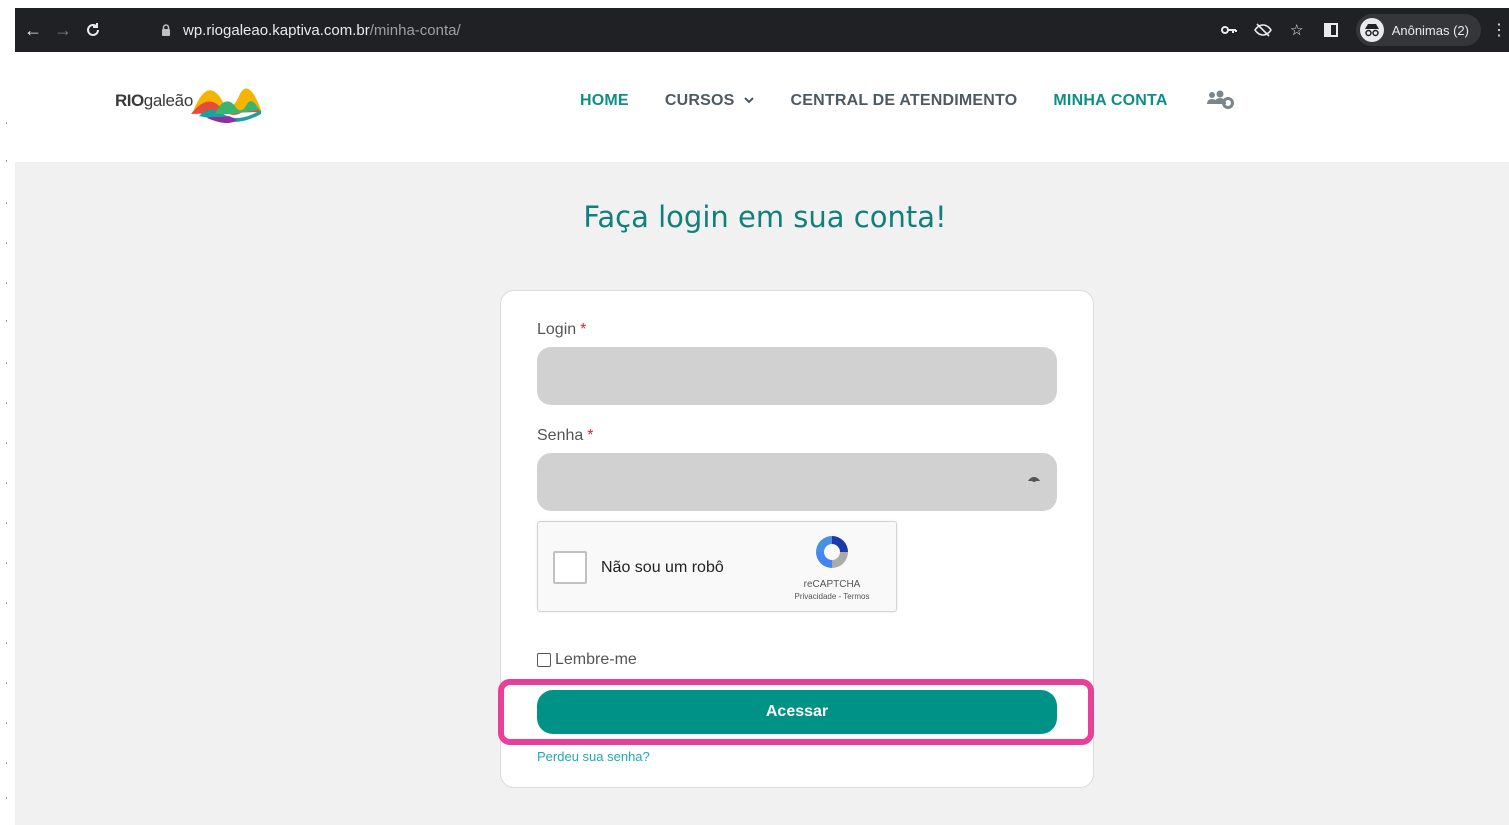 Image resolution: width=1509 pixels, height=825 pixels. I want to click on page-gutter, so click(7, 438).